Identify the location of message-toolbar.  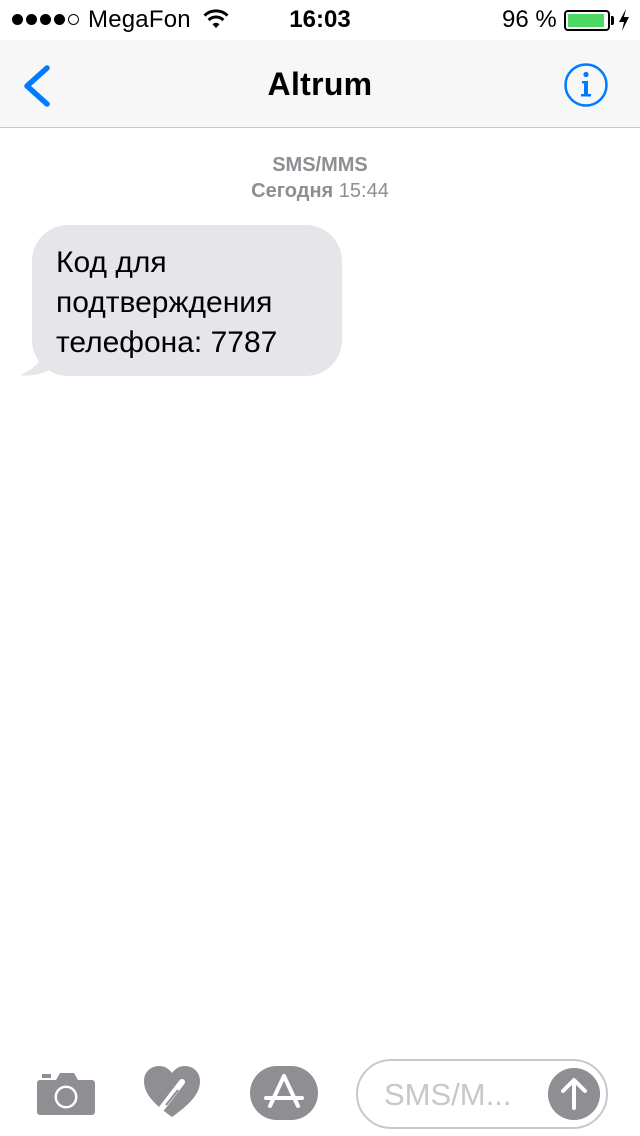
(320, 1092).